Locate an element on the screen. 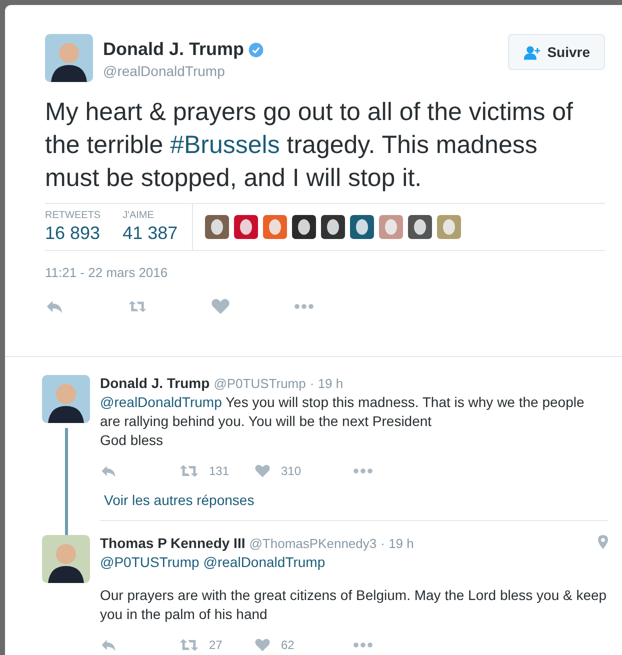 The width and height of the screenshot is (622, 655). retweet-count: 27 is located at coordinates (216, 645).